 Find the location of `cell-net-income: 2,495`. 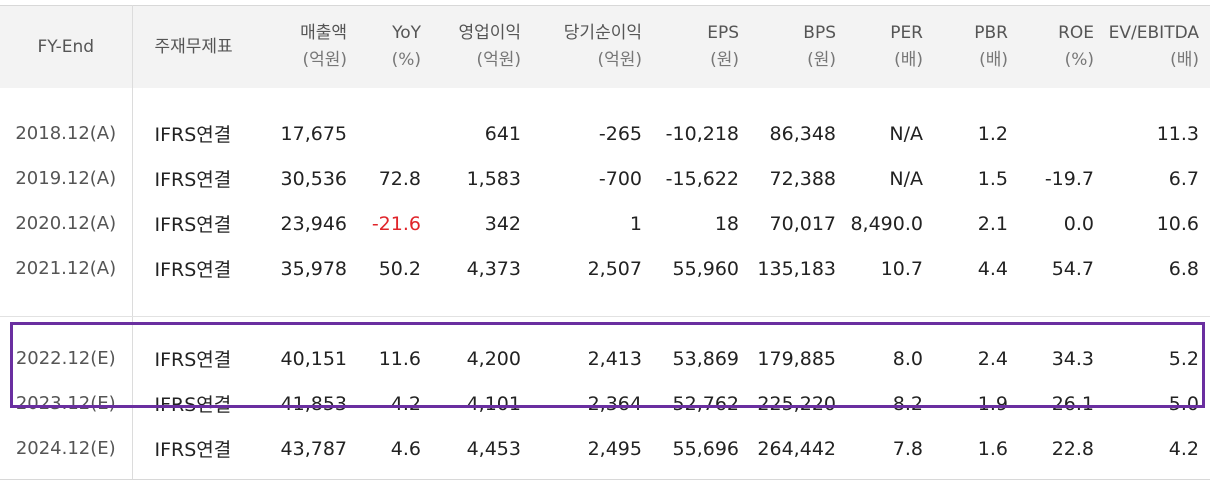

cell-net-income: 2,495 is located at coordinates (614, 448).